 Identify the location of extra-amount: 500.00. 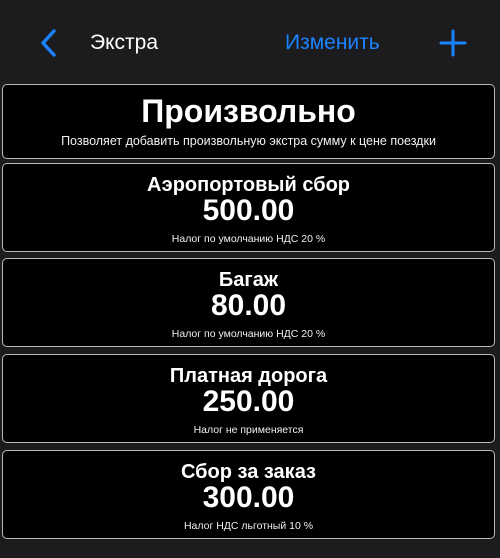
(248, 210).